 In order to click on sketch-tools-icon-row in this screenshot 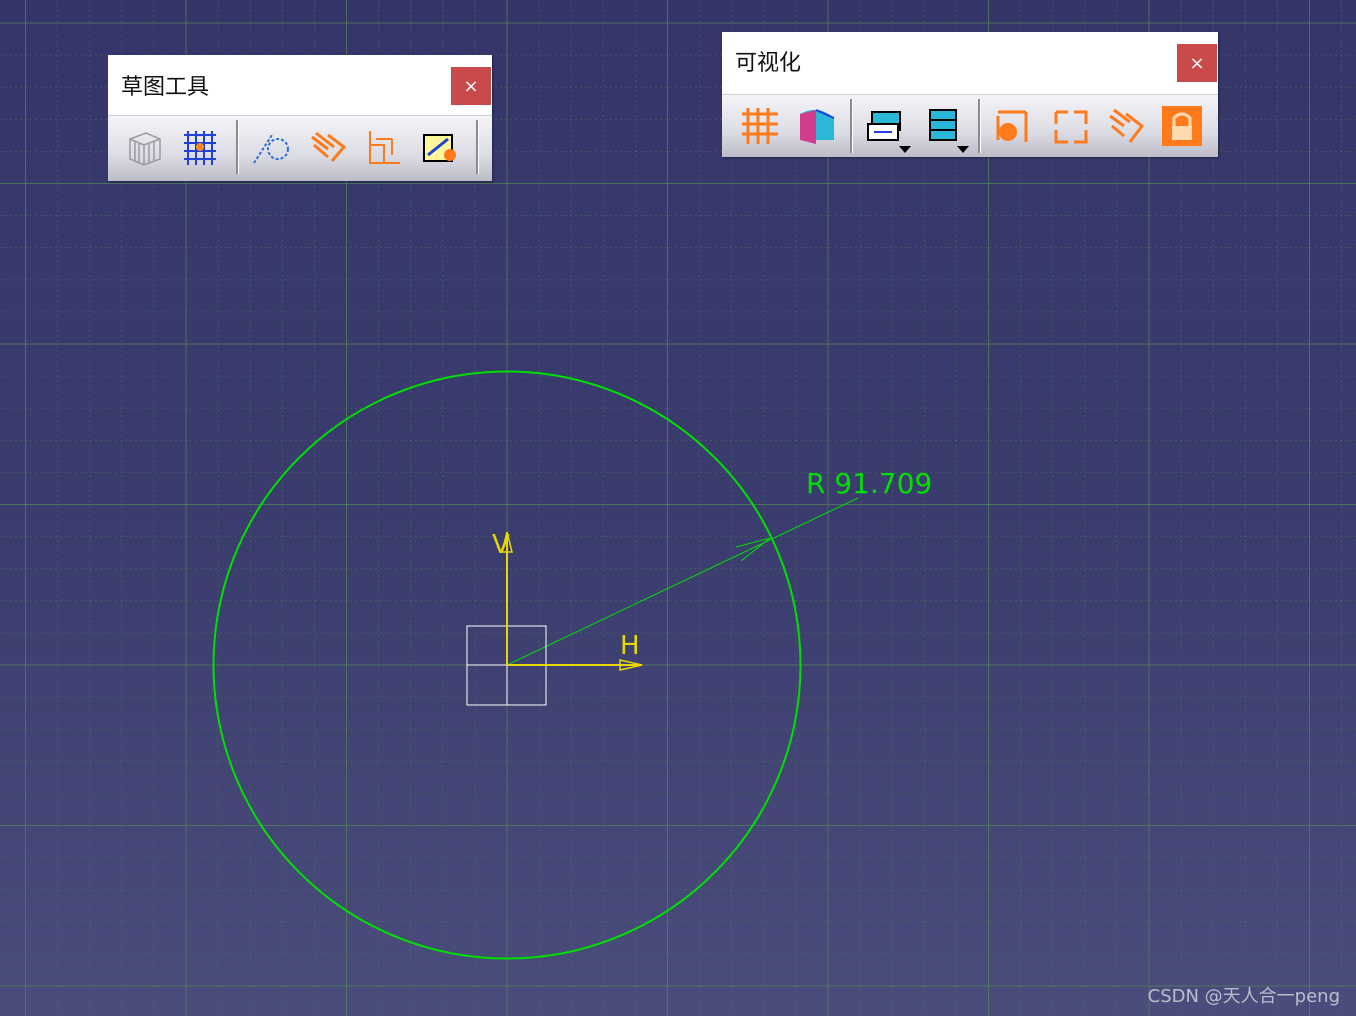, I will do `click(300, 148)`.